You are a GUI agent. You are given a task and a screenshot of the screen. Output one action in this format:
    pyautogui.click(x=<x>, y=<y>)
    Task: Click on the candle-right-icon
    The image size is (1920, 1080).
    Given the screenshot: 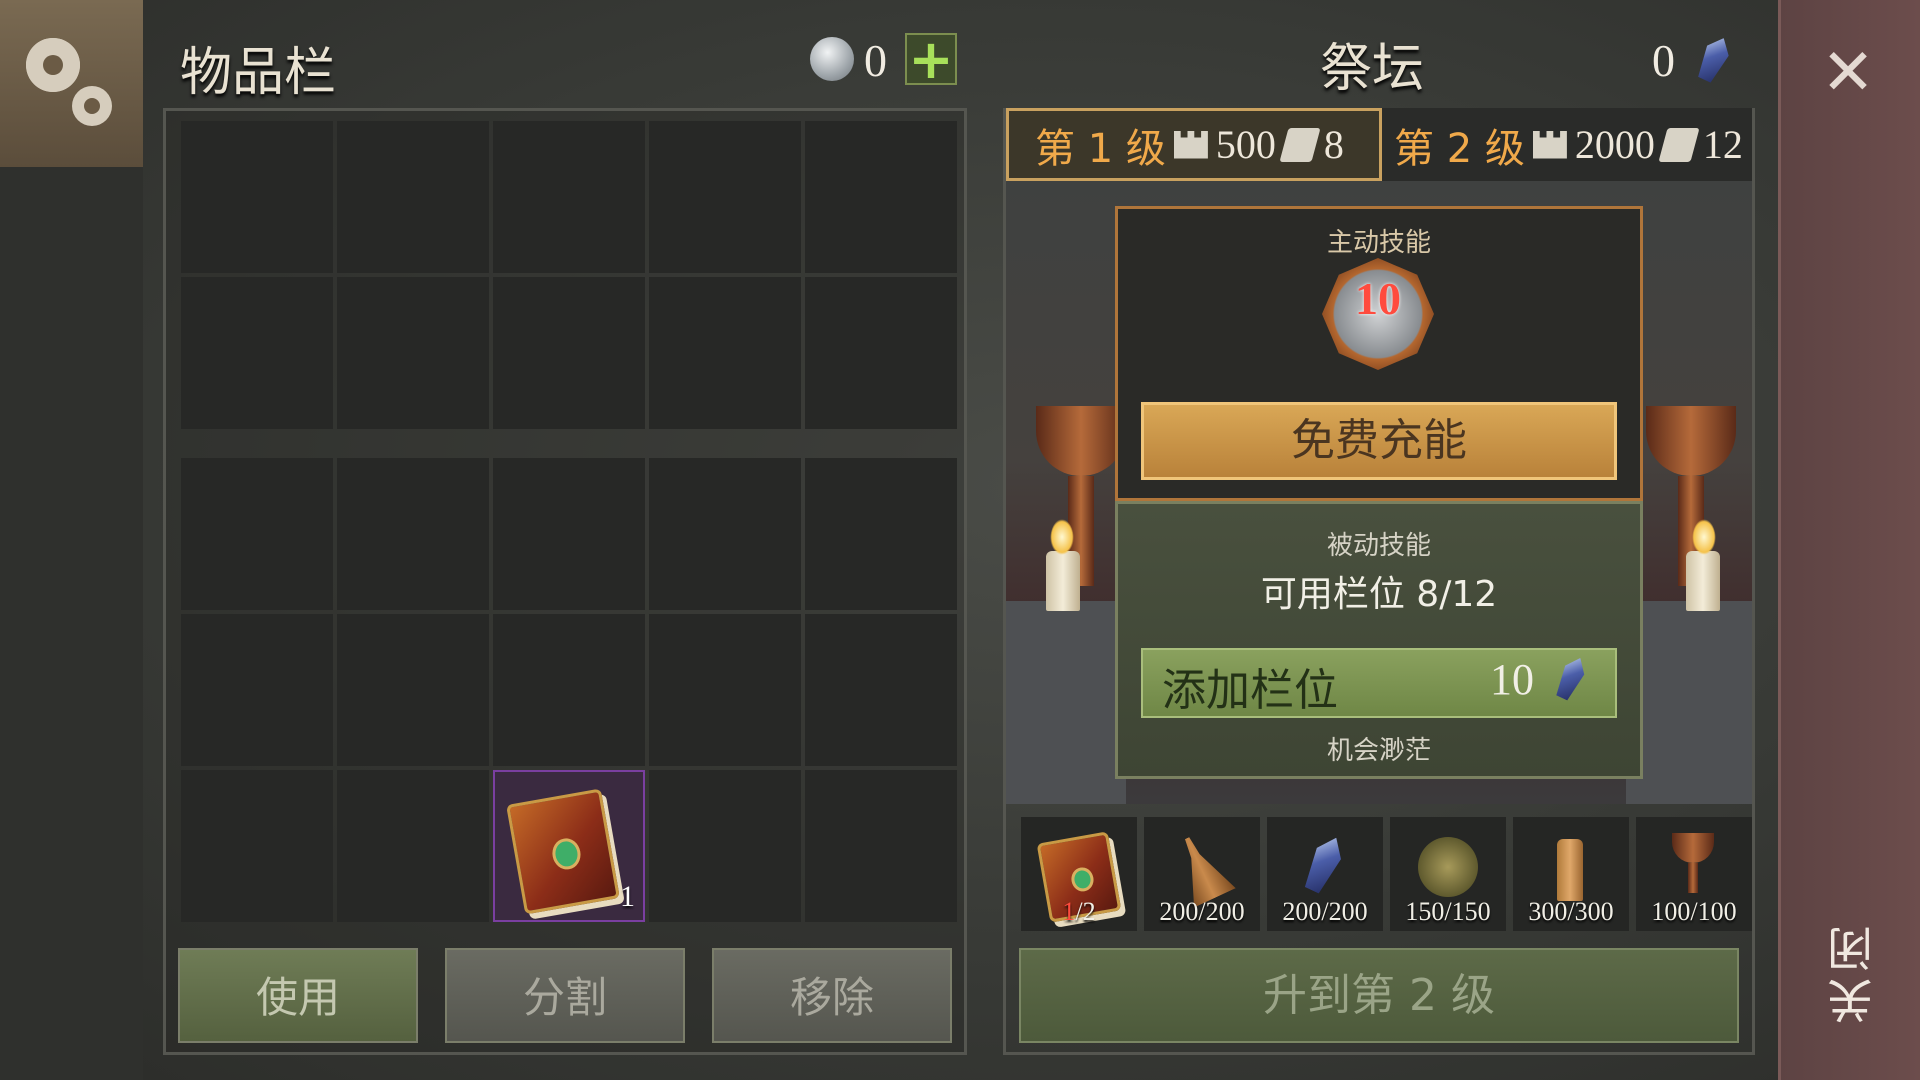 What is the action you would take?
    pyautogui.click(x=1703, y=581)
    